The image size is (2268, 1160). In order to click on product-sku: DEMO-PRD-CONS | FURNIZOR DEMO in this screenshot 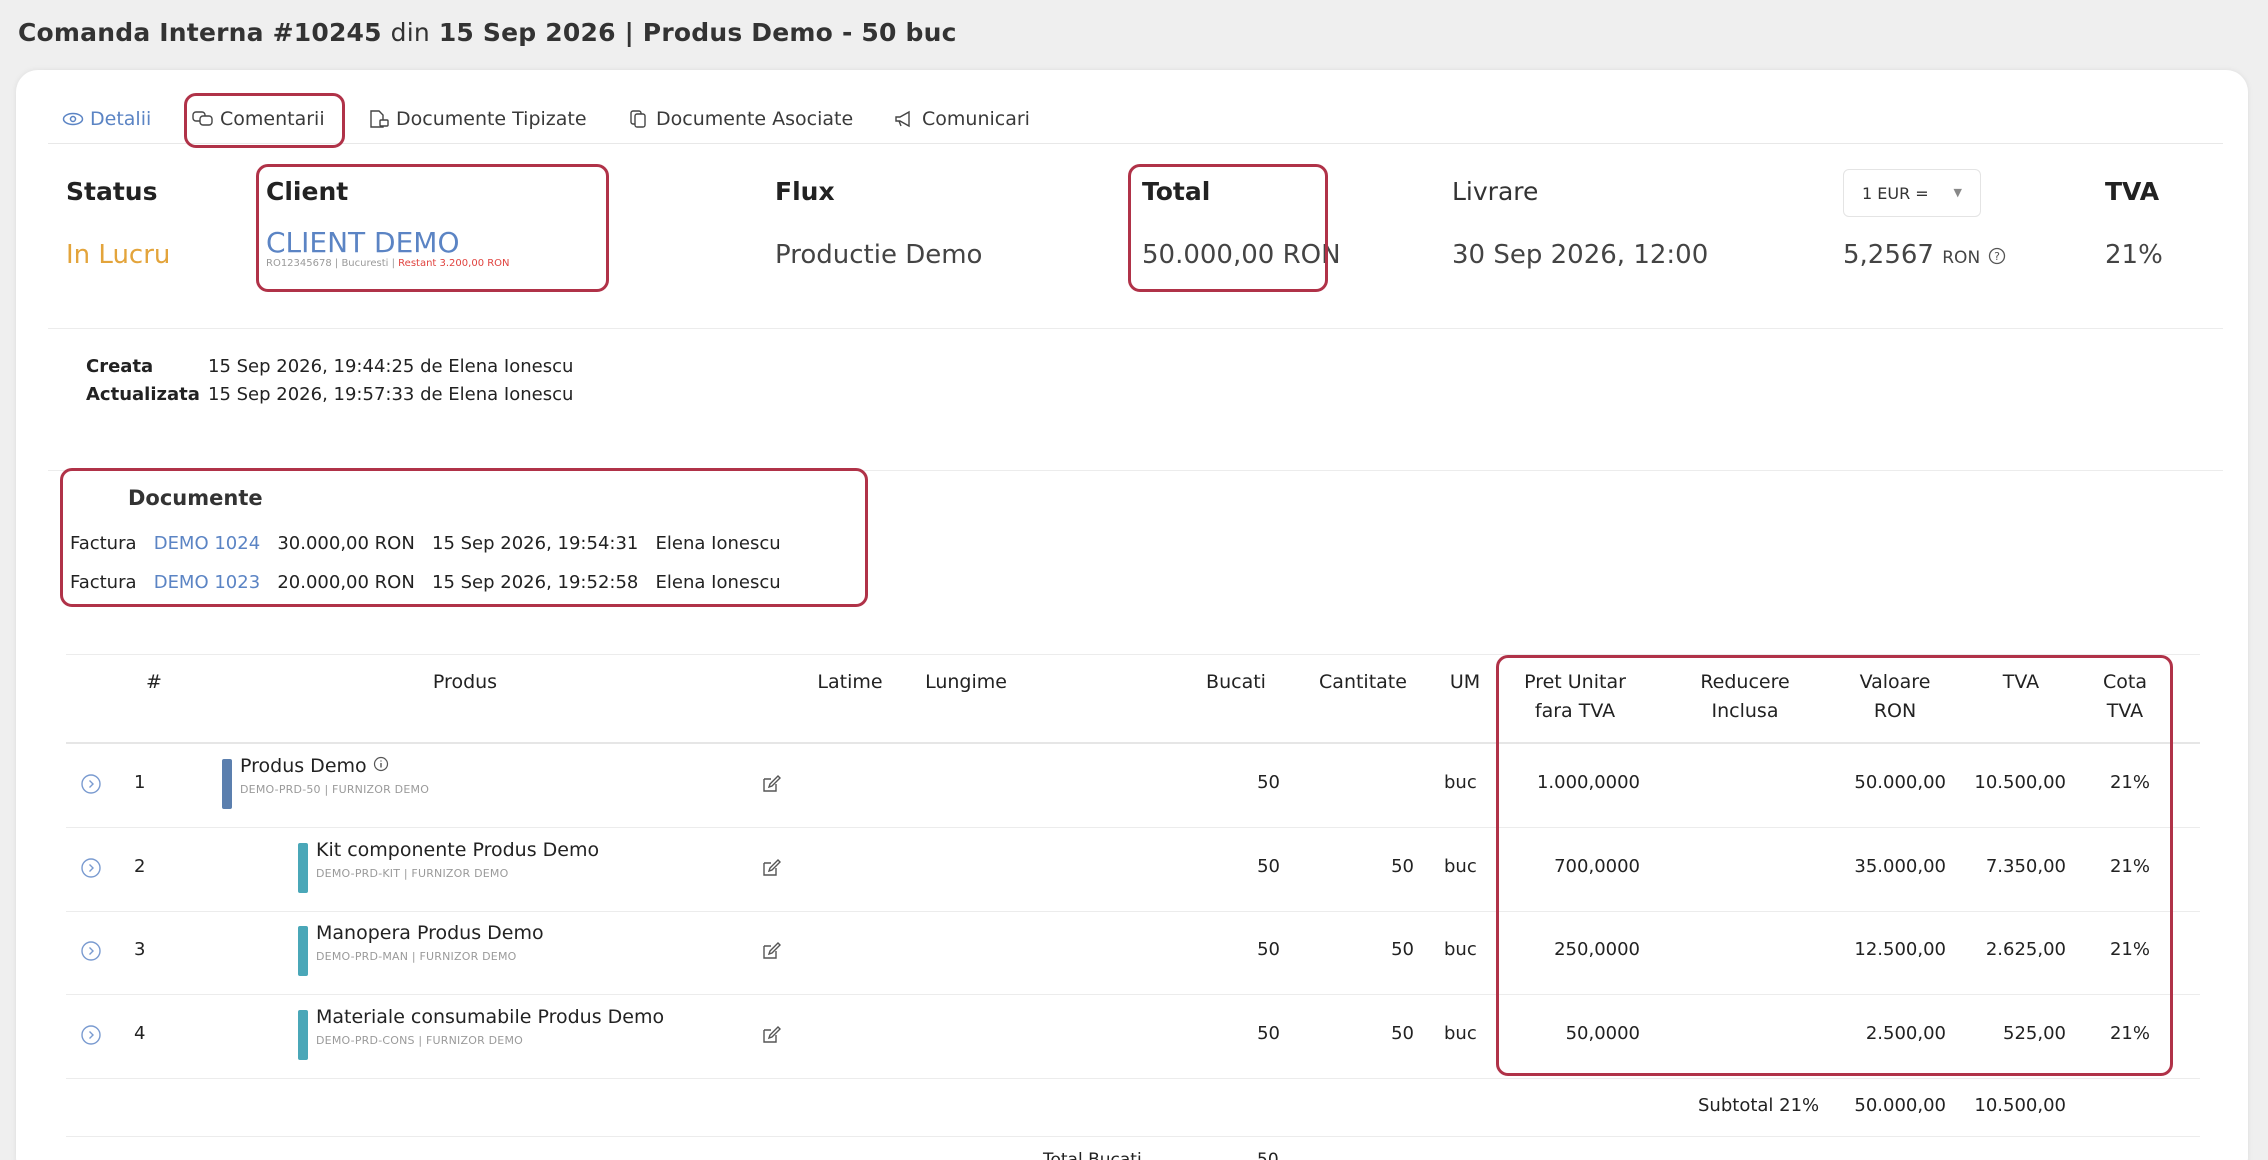, I will do `click(420, 1040)`.